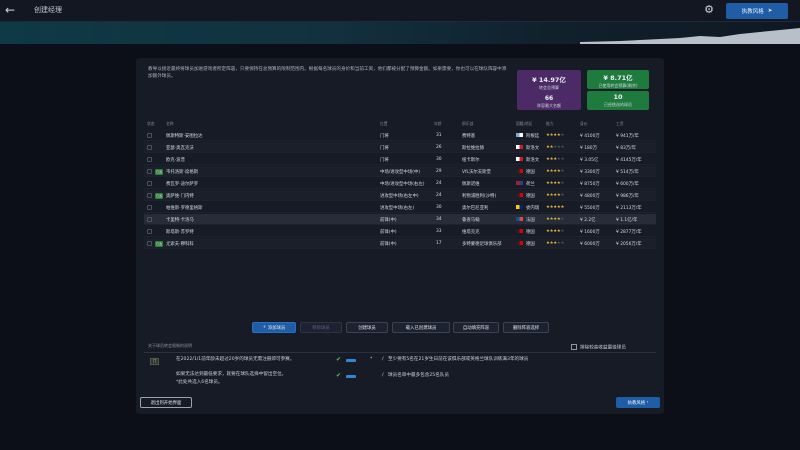 The height and width of the screenshot is (450, 800). Describe the element at coordinates (170, 124) in the screenshot. I see `col-name: 名称` at that location.